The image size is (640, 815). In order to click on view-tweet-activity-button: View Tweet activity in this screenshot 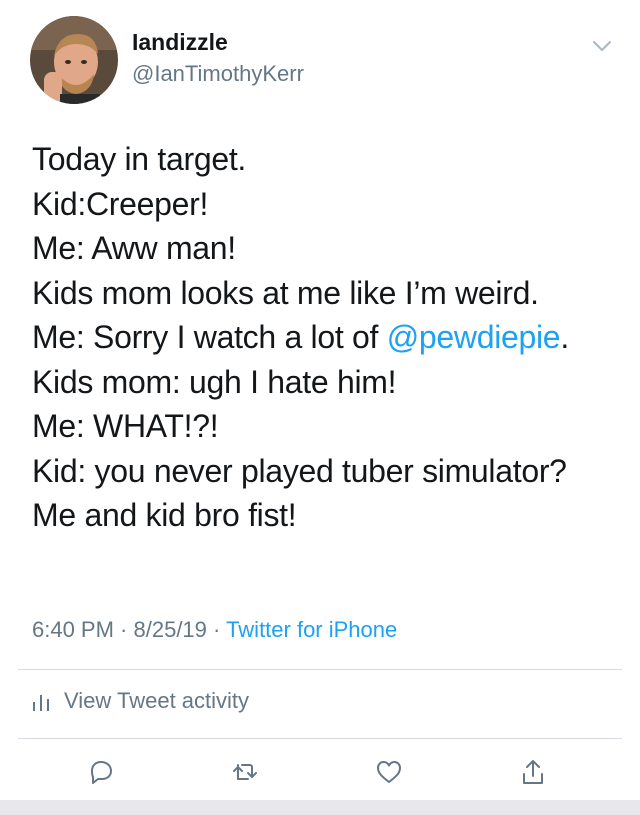, I will do `click(140, 701)`.